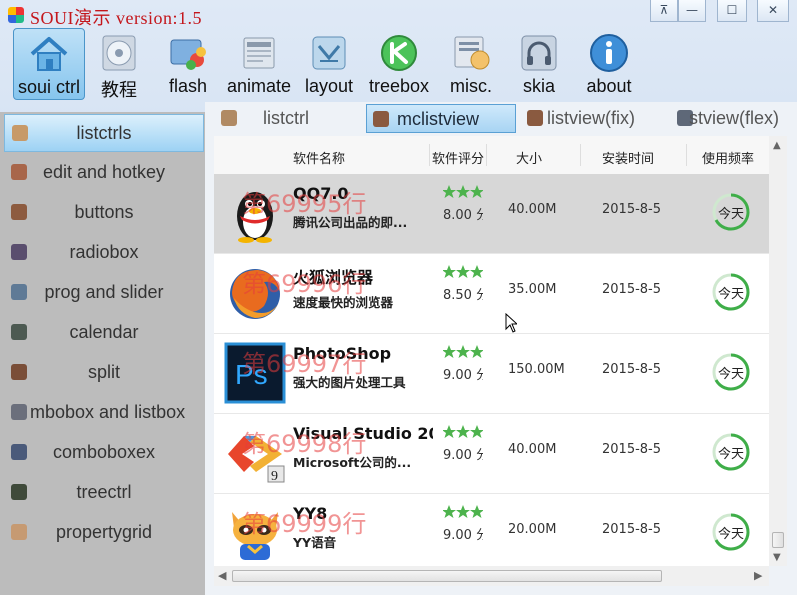 Image resolution: width=797 pixels, height=595 pixels. What do you see at coordinates (463, 295) in the screenshot?
I see `app-score: 8.50 分` at bounding box center [463, 295].